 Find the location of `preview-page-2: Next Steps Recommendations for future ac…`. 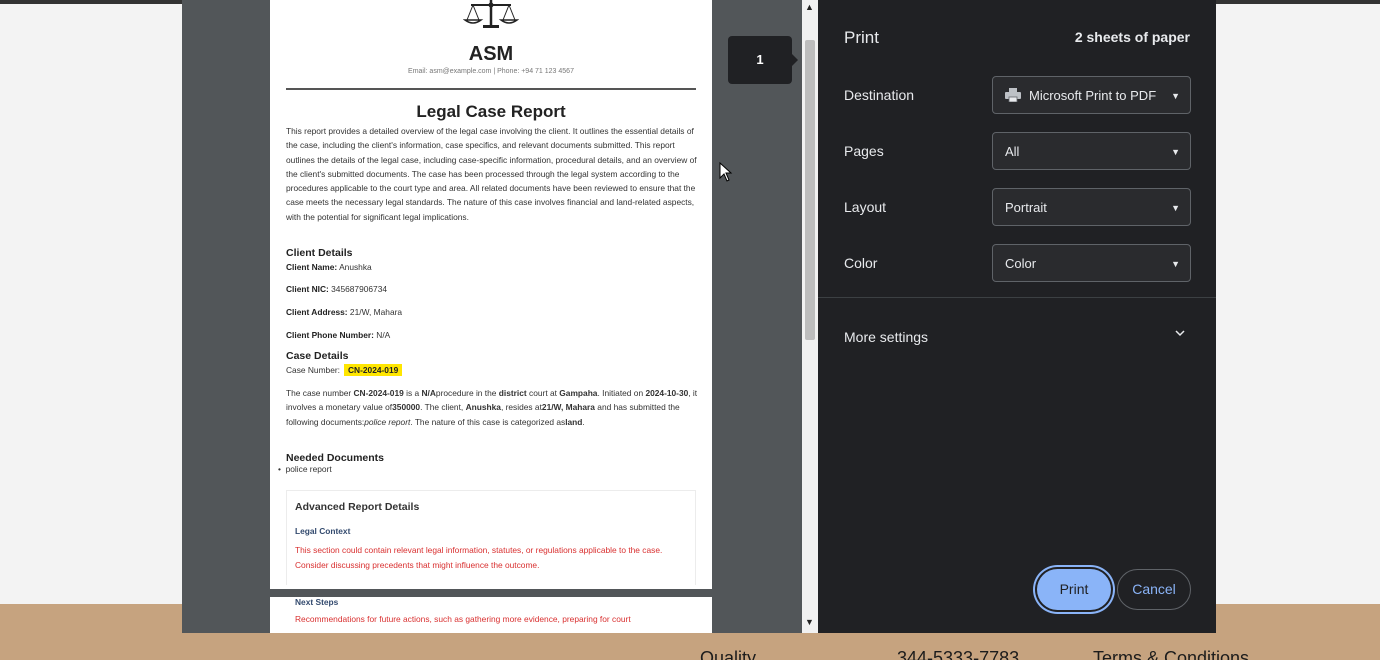

preview-page-2: Next Steps Recommendations for future ac… is located at coordinates (491, 615).